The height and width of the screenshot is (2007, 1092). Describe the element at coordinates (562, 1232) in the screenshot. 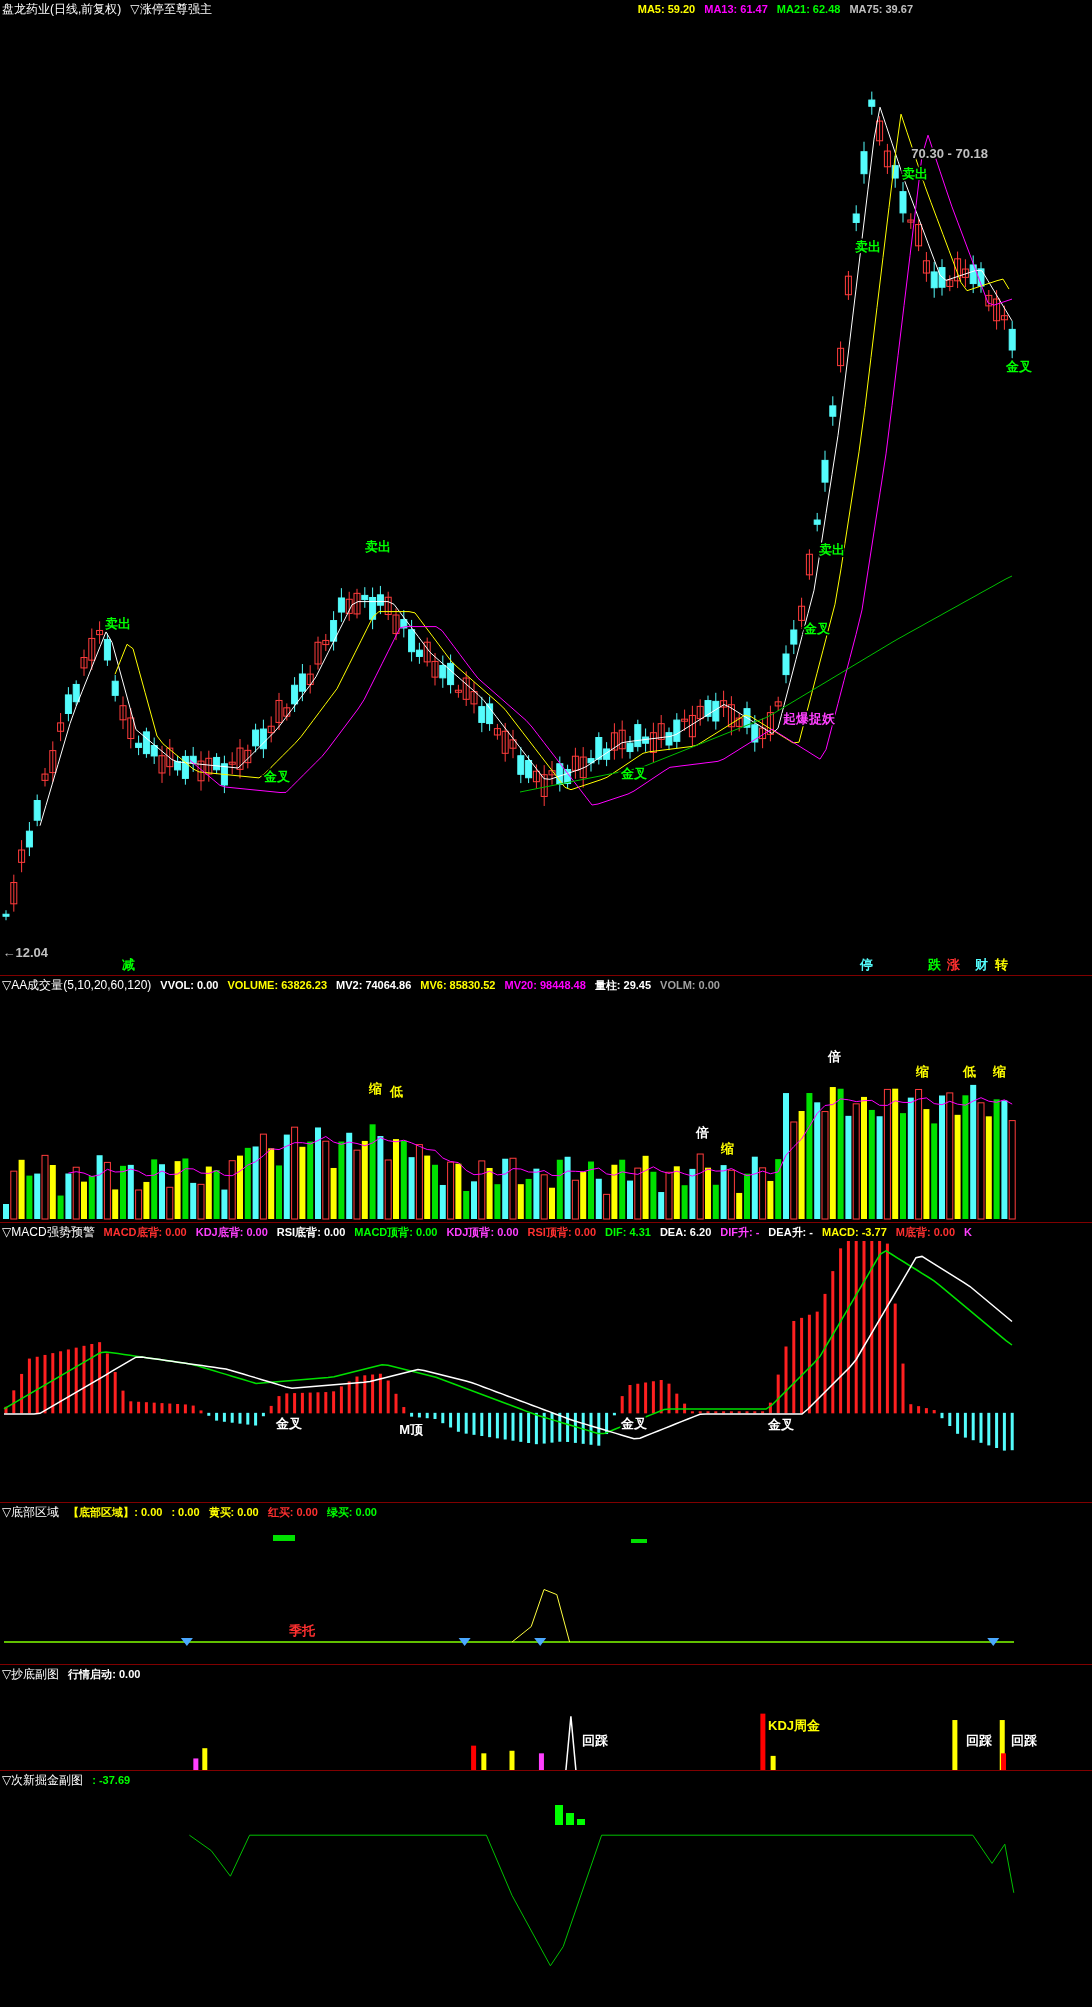

I see `legend-value: RSI顶背: 0.00` at that location.